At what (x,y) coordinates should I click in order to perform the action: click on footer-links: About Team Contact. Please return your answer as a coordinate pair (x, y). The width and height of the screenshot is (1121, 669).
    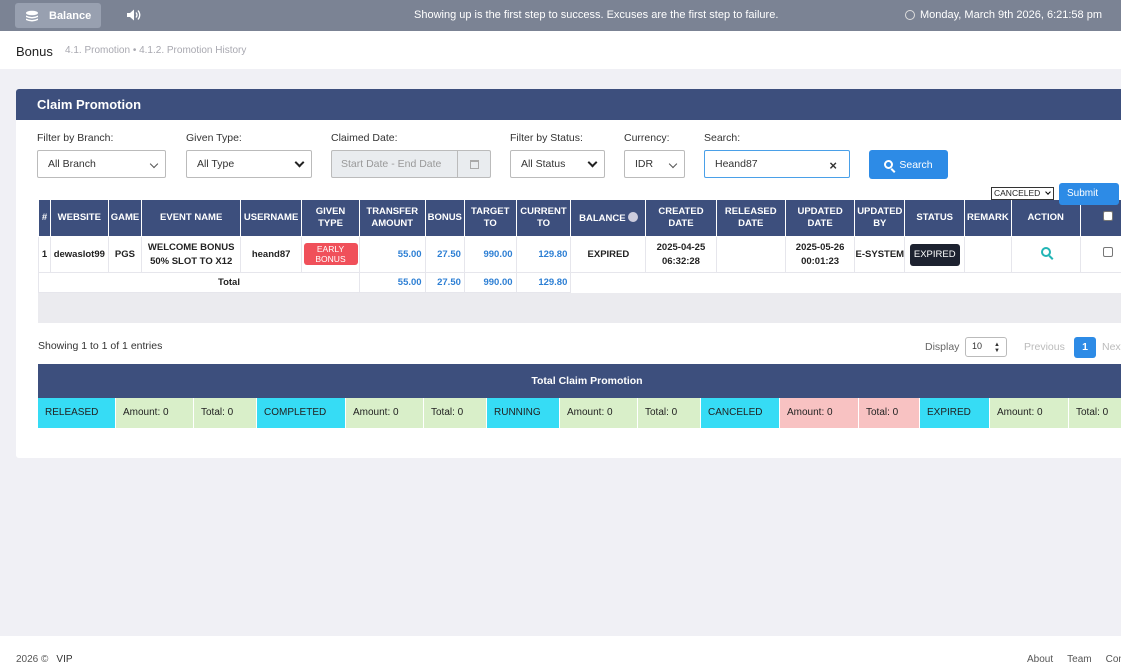
    Looking at the image, I should click on (1074, 659).